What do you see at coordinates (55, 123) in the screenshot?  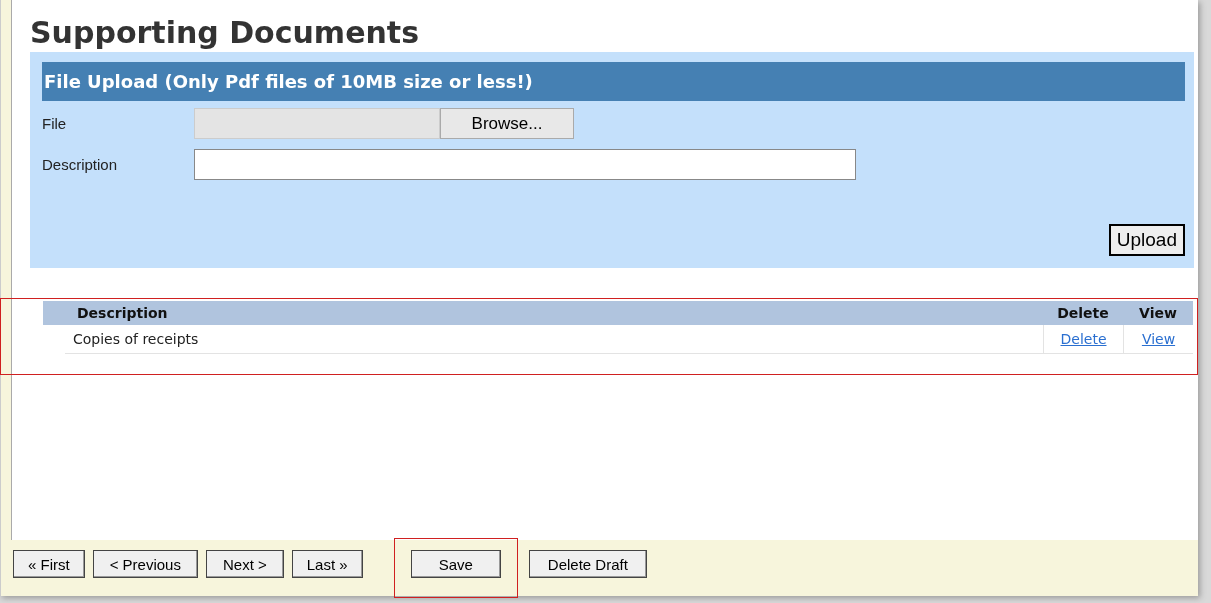 I see `field-label: File` at bounding box center [55, 123].